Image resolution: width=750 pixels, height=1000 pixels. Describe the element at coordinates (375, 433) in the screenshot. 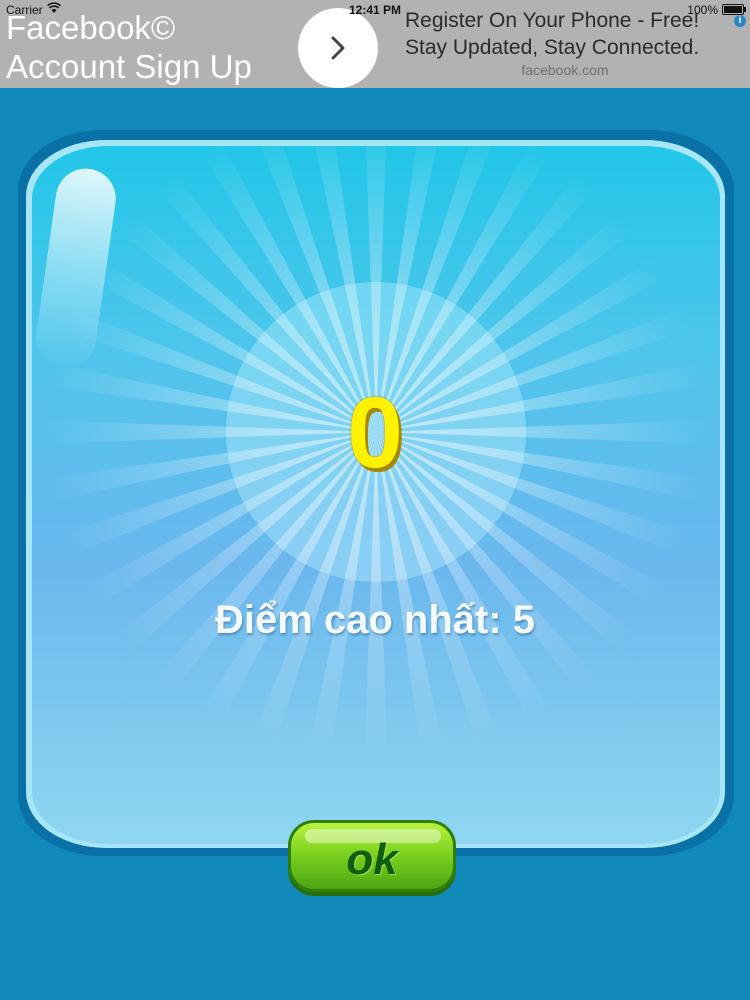

I see `score-value: 0` at that location.